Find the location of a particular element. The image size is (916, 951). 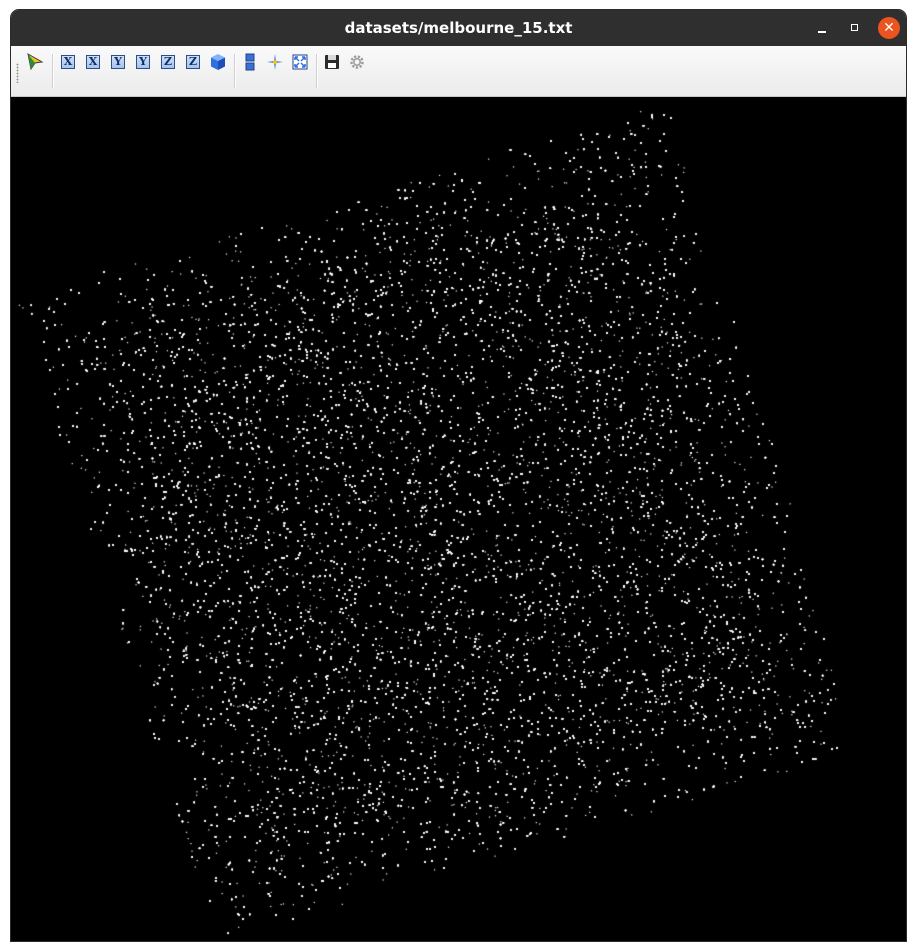

view-z-minus-button: Z is located at coordinates (193, 62).